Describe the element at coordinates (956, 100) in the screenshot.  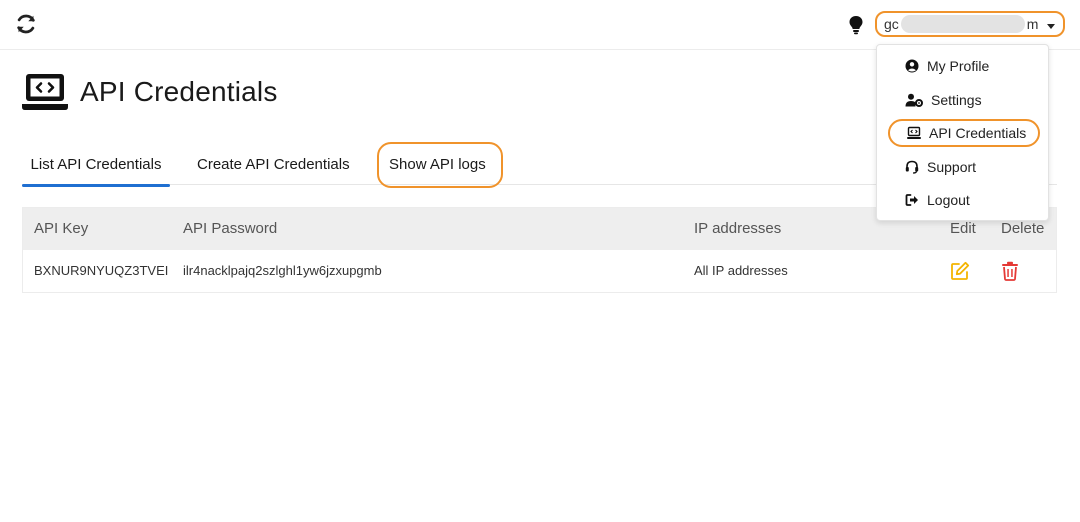
I see `menu-item-label: Settings` at that location.